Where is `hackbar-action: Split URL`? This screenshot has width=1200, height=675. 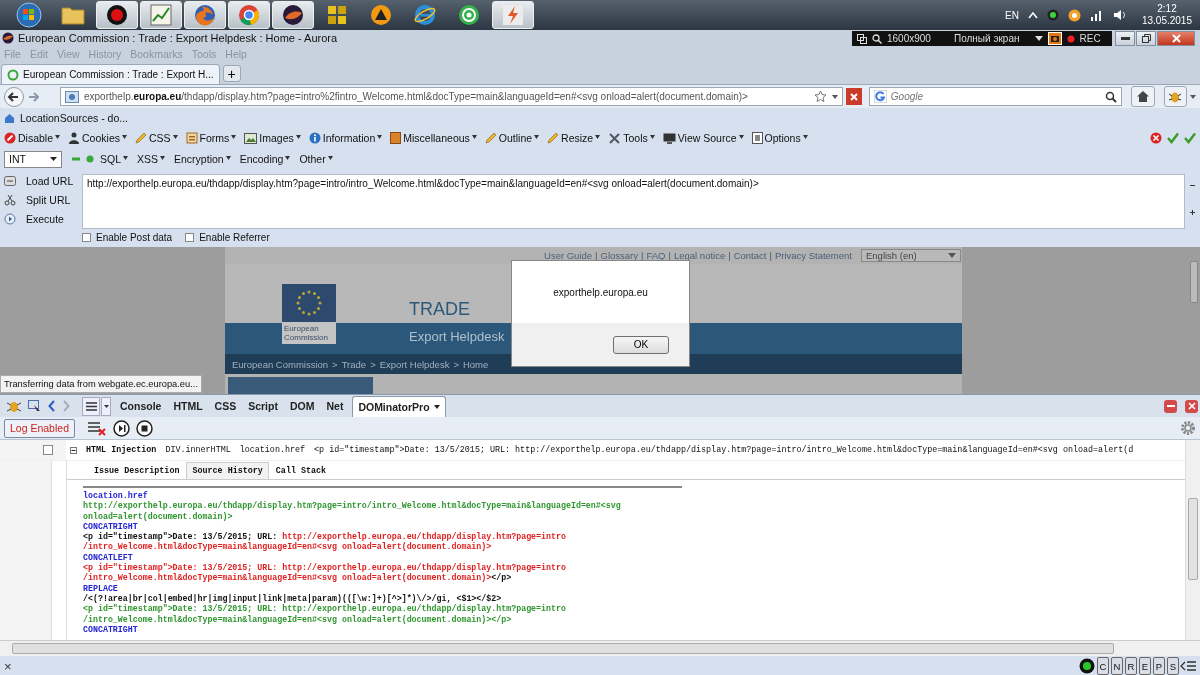 hackbar-action: Split URL is located at coordinates (43, 199).